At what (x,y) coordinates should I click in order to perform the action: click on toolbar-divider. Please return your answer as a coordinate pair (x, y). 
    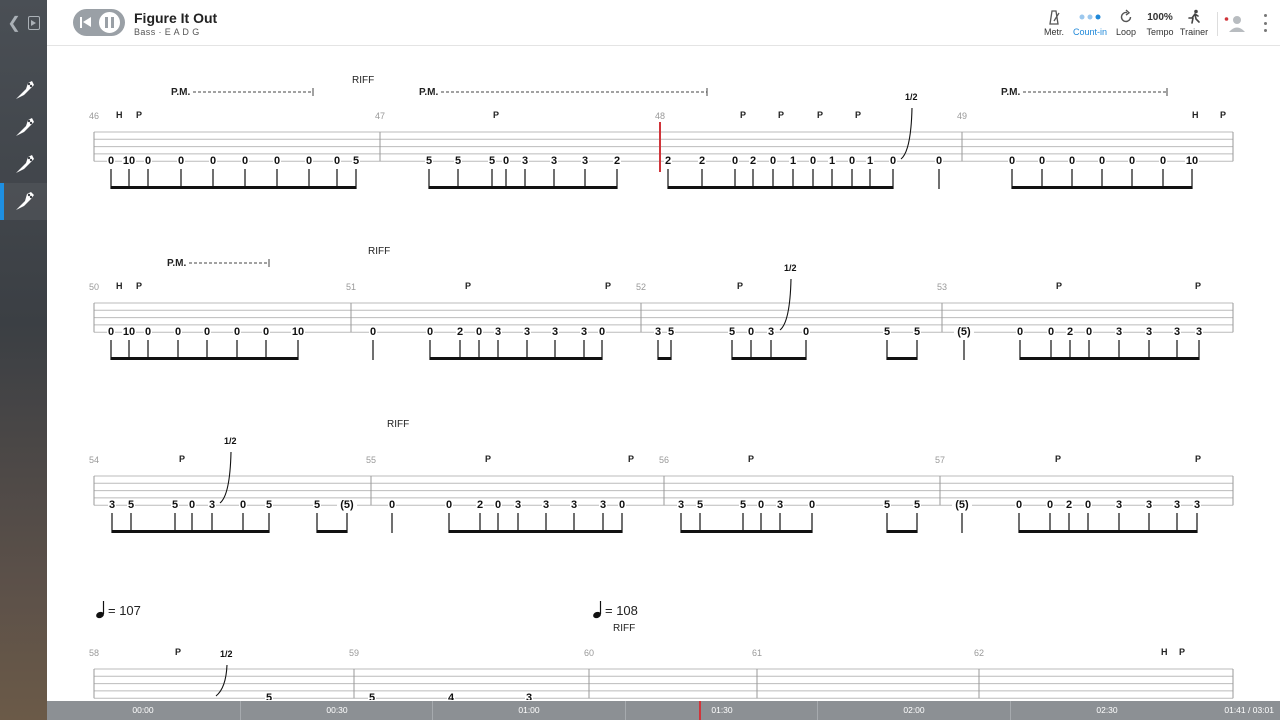
    Looking at the image, I should click on (1217, 24).